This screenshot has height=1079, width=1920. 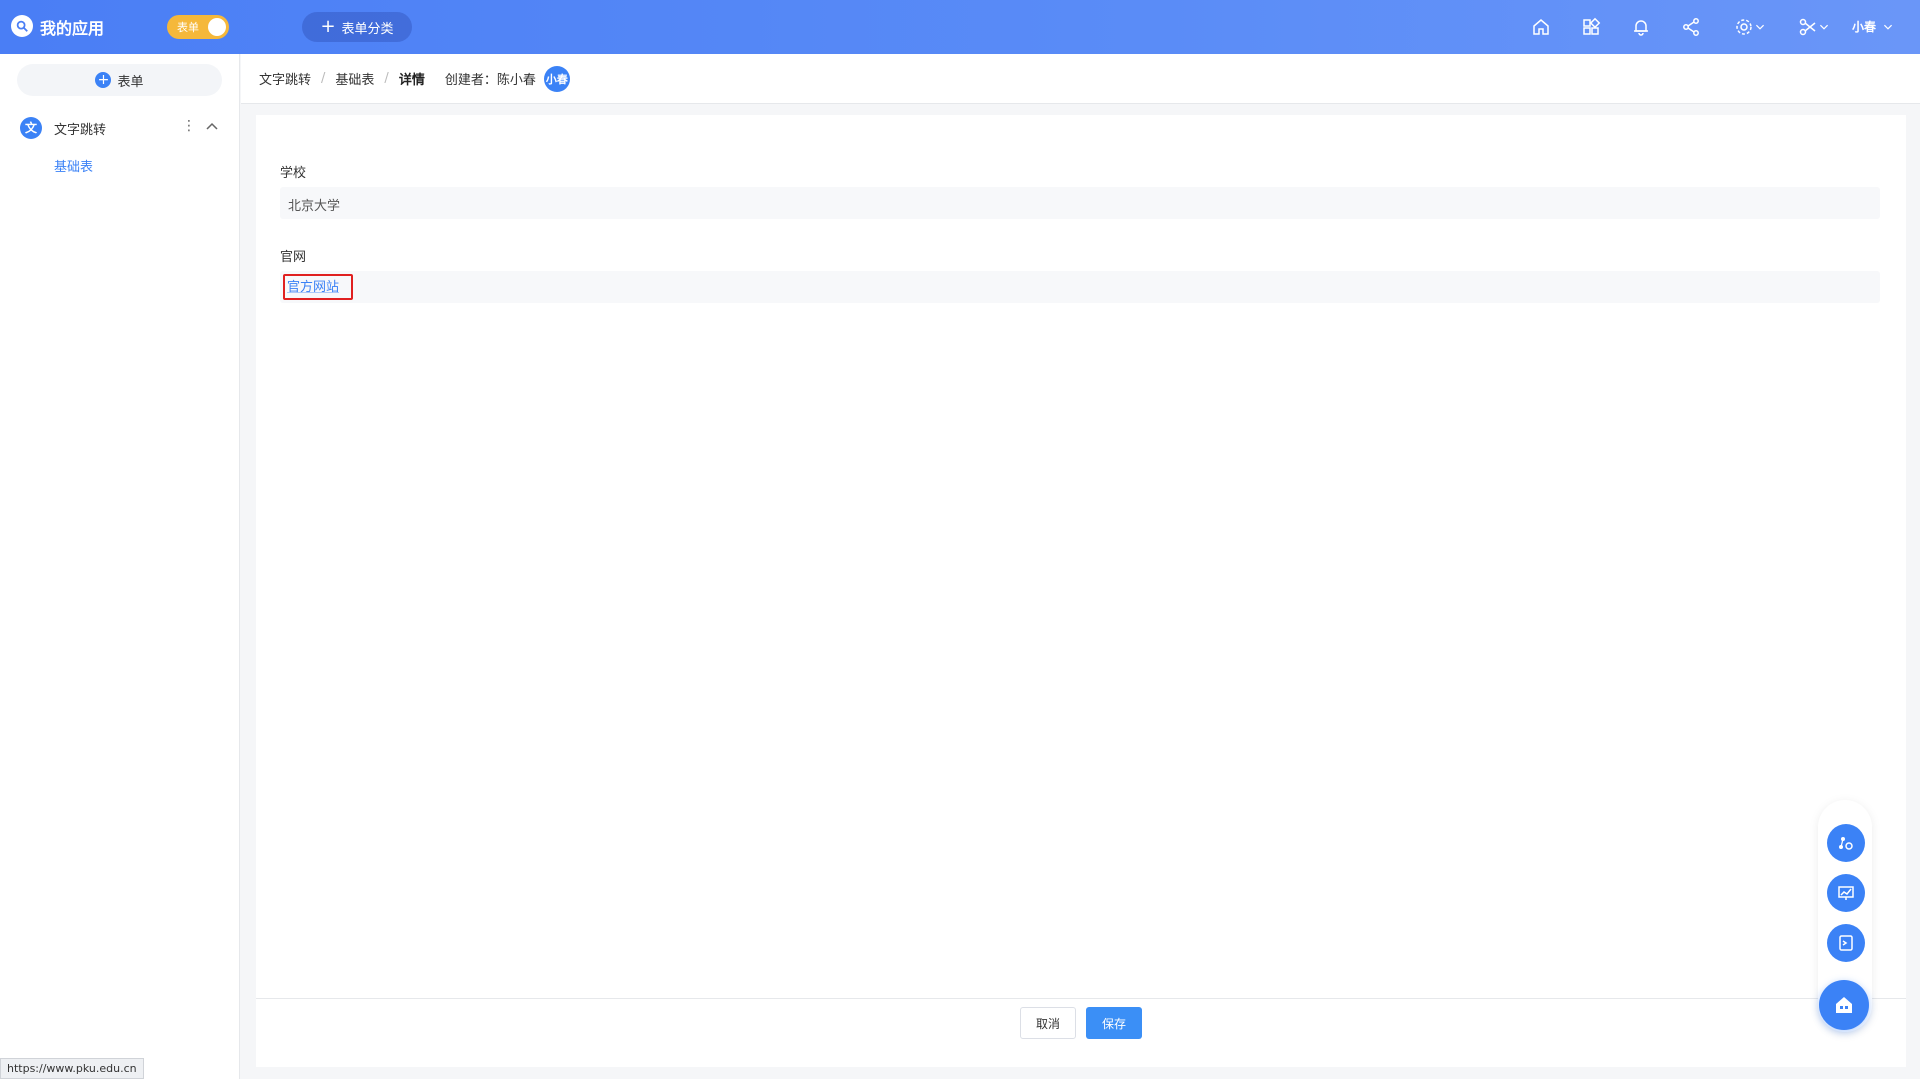 What do you see at coordinates (130, 82) in the screenshot?
I see `add-form-label: 表单` at bounding box center [130, 82].